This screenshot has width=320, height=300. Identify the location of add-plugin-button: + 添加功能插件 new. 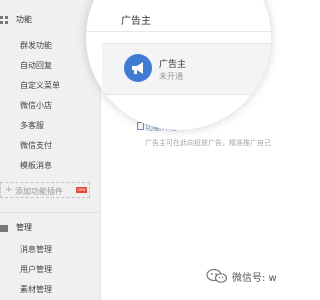
(45, 190).